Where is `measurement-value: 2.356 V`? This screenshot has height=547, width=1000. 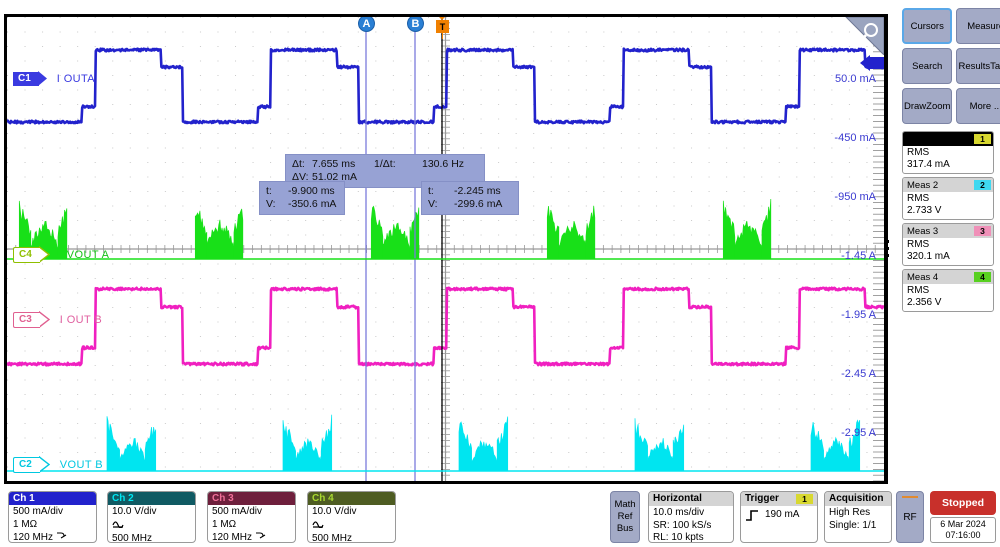
measurement-value: 2.356 V is located at coordinates (924, 302).